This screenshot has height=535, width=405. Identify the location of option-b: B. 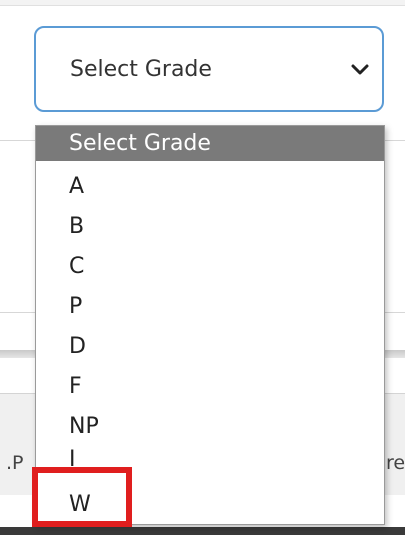
(210, 226).